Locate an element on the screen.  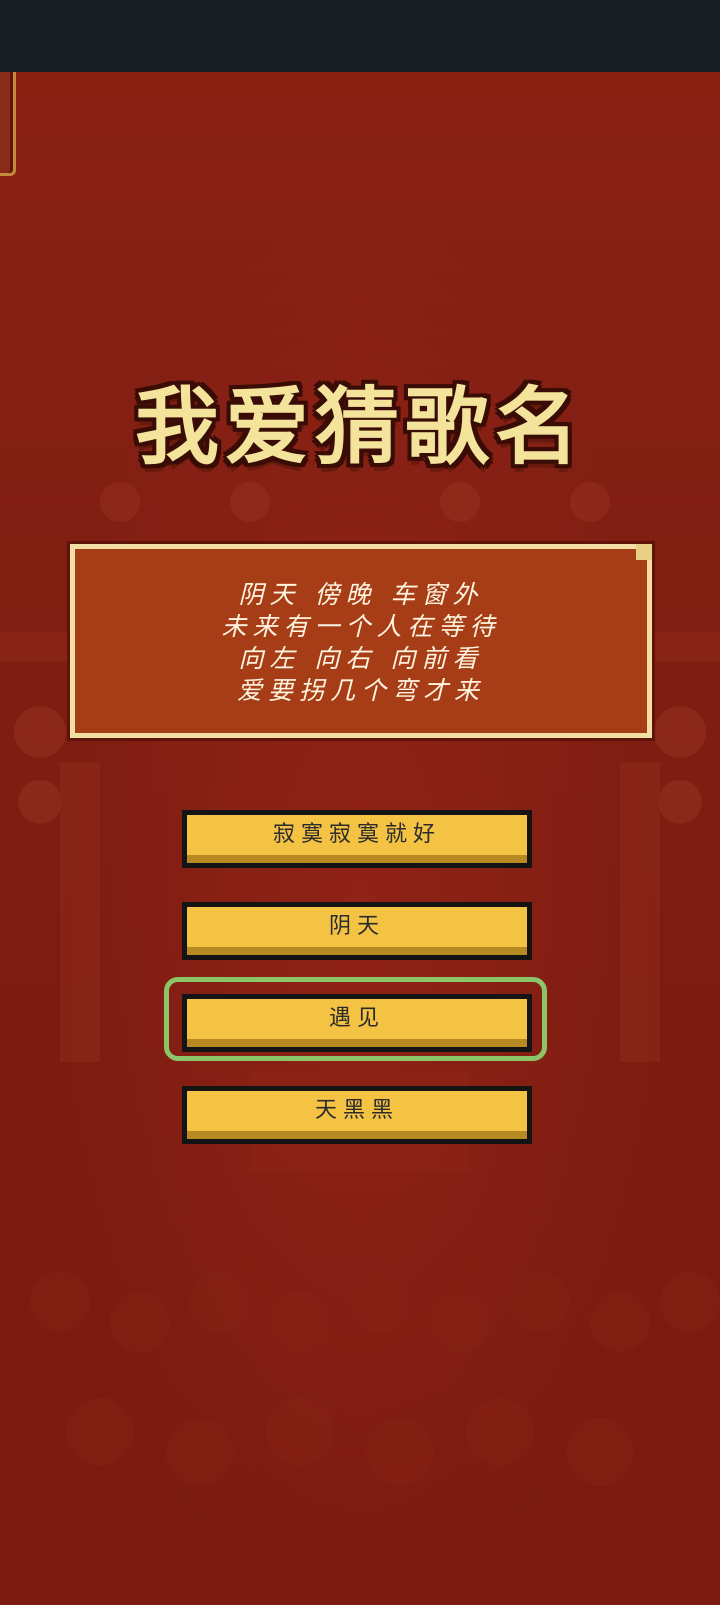
answer-option-button: 寂寞寂寞就好 is located at coordinates (357, 839).